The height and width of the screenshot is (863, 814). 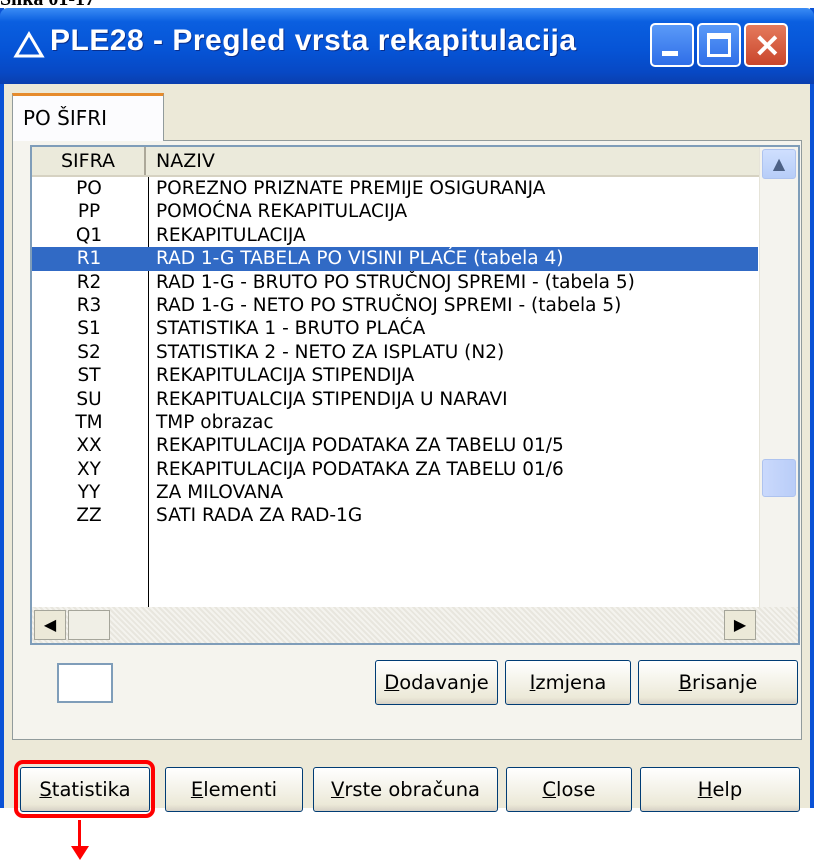 I want to click on list-header: SIFRA NAZIV, so click(x=397, y=162).